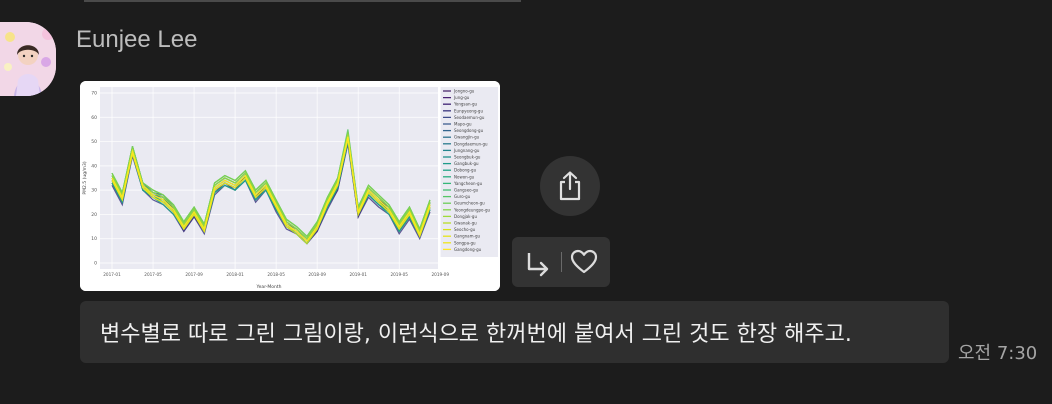 The height and width of the screenshot is (404, 1052). What do you see at coordinates (358, 274) in the screenshot?
I see `x-tick-label: 2019-01` at bounding box center [358, 274].